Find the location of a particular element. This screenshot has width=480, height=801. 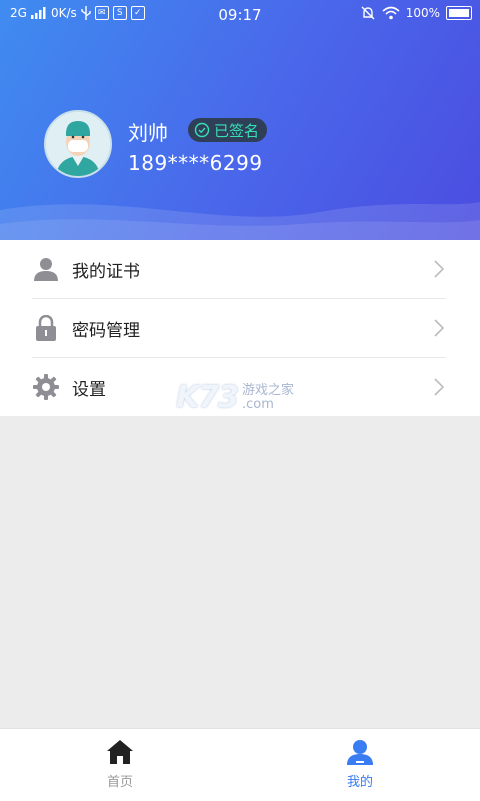

bottom-tab-bar: 首页 我的 is located at coordinates (240, 764).